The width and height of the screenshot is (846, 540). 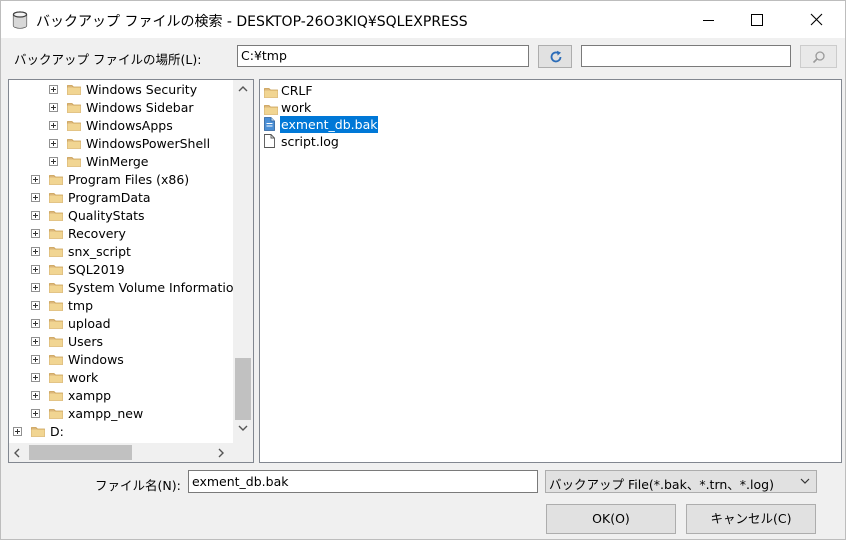 I want to click on tree-item-label: snx_script, so click(x=99, y=251).